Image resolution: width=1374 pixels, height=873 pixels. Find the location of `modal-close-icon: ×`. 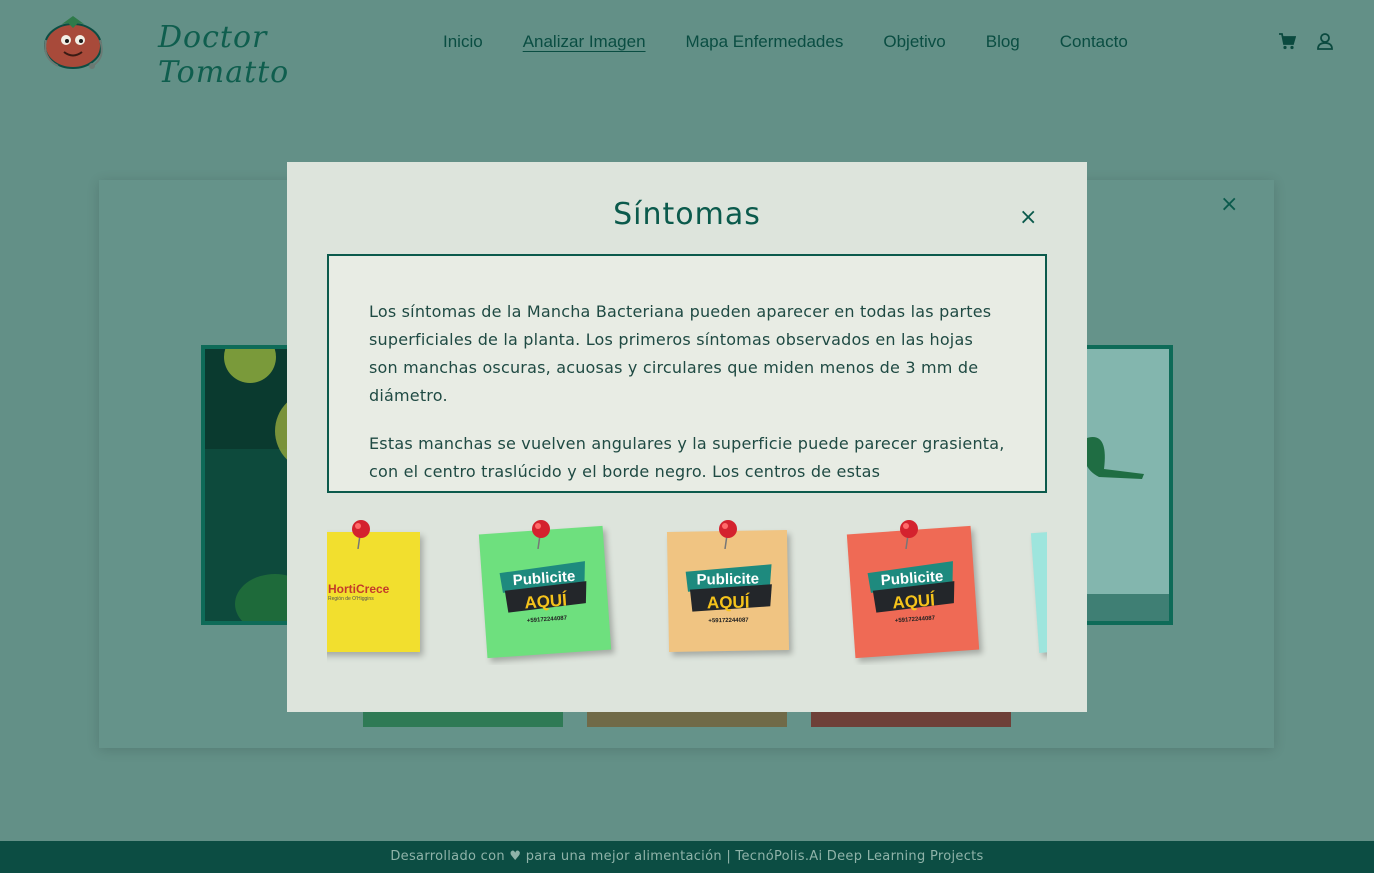

modal-close-icon: × is located at coordinates (1028, 217).